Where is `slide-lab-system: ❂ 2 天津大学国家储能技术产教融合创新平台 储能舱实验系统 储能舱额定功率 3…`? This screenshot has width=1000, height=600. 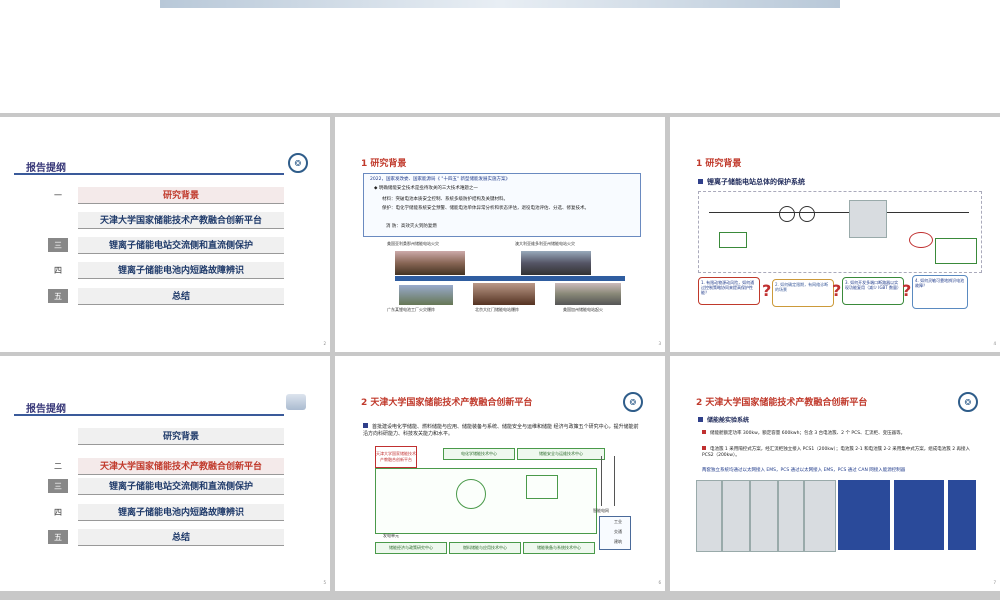
slide-lab-system: ❂ 2 天津大学国家储能技术产教融合创新平台 储能舱实验系统 储能舱额定功率 3… is located at coordinates (835, 473).